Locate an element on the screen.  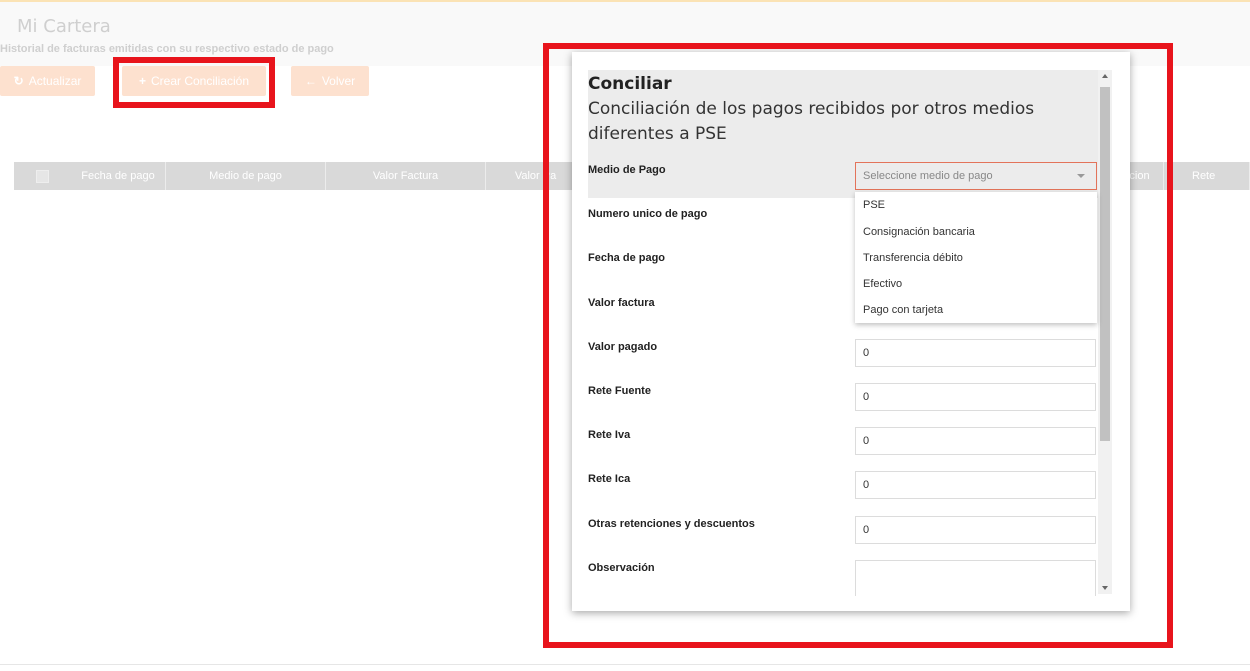
back-button: ← Volver is located at coordinates (330, 81).